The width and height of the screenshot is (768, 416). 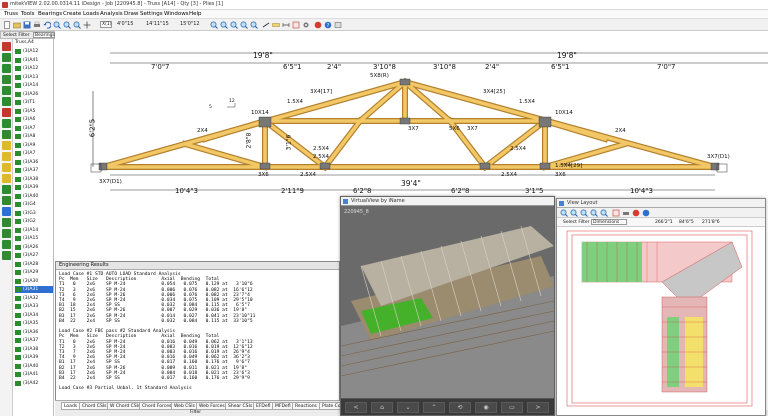 What do you see at coordinates (266, 25) in the screenshot?
I see `redraw-icon` at bounding box center [266, 25].